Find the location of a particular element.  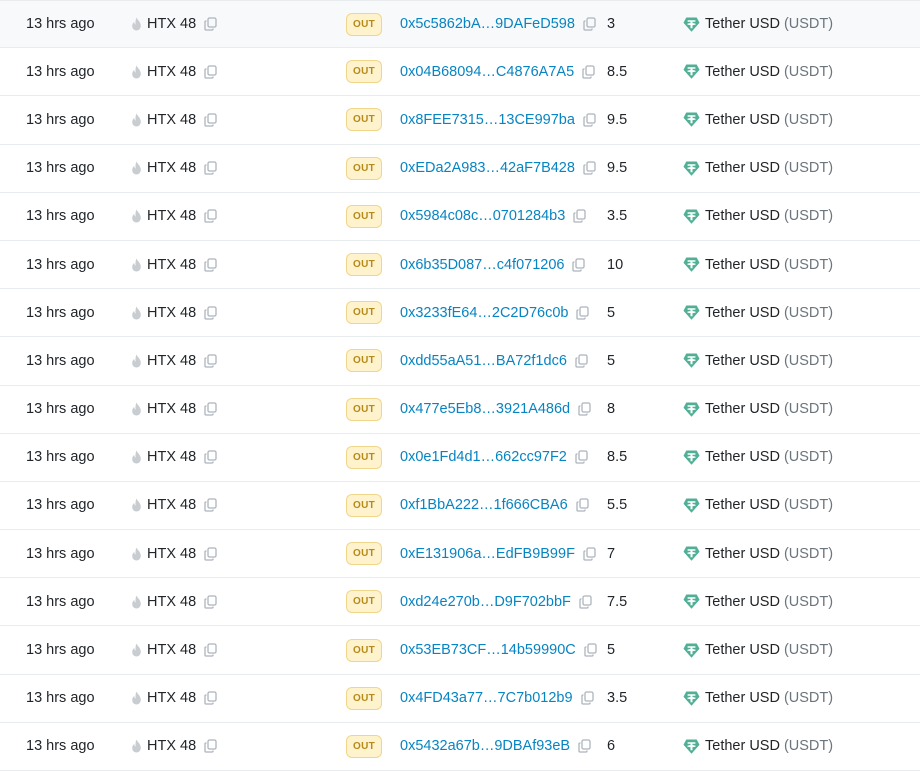

to-address-link: 0x6b35D087…c4f071206 is located at coordinates (482, 265).